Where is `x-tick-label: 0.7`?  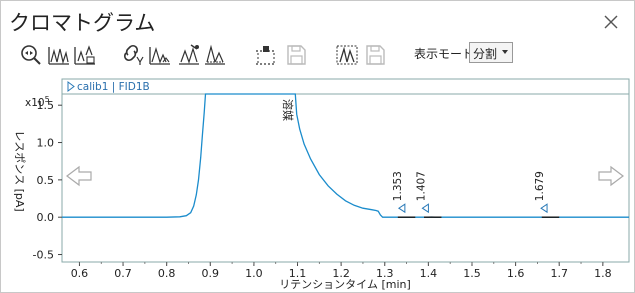 x-tick-label: 0.7 is located at coordinates (123, 273).